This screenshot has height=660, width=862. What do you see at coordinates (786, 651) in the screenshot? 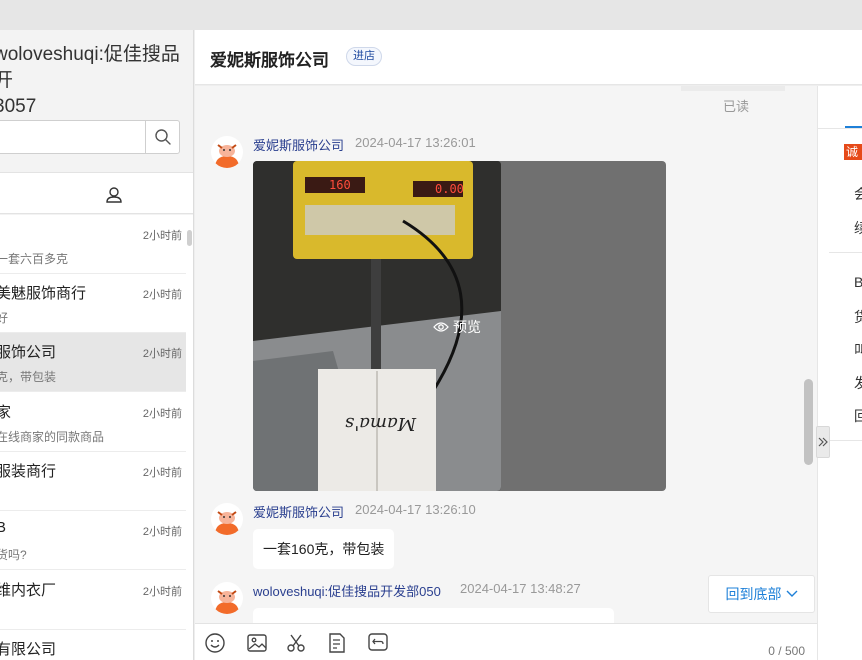
I see `character-counter: 0 / 500` at bounding box center [786, 651].